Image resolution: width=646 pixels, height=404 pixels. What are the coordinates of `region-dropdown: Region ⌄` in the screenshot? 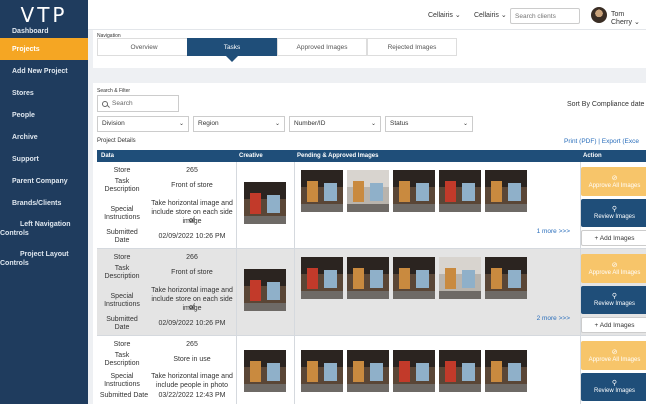 It's located at (239, 124).